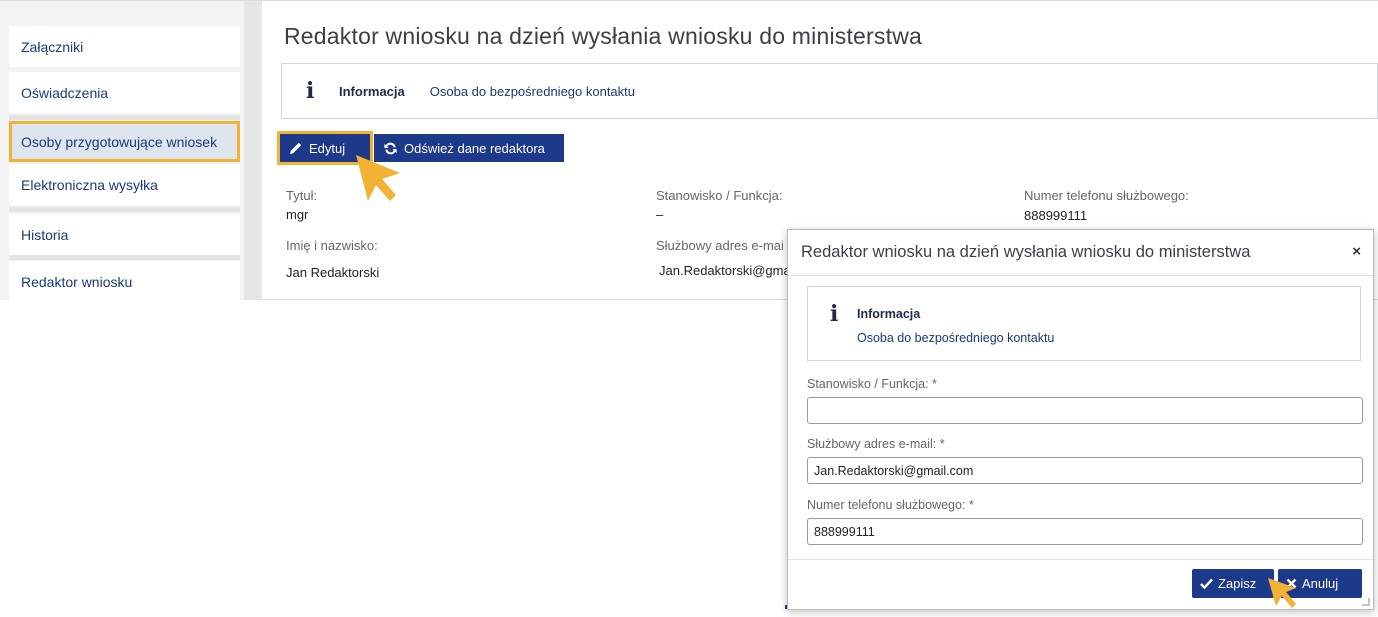  What do you see at coordinates (956, 338) in the screenshot?
I see `dialog-info-text: Osoba do bezpośredniego kontaktu` at bounding box center [956, 338].